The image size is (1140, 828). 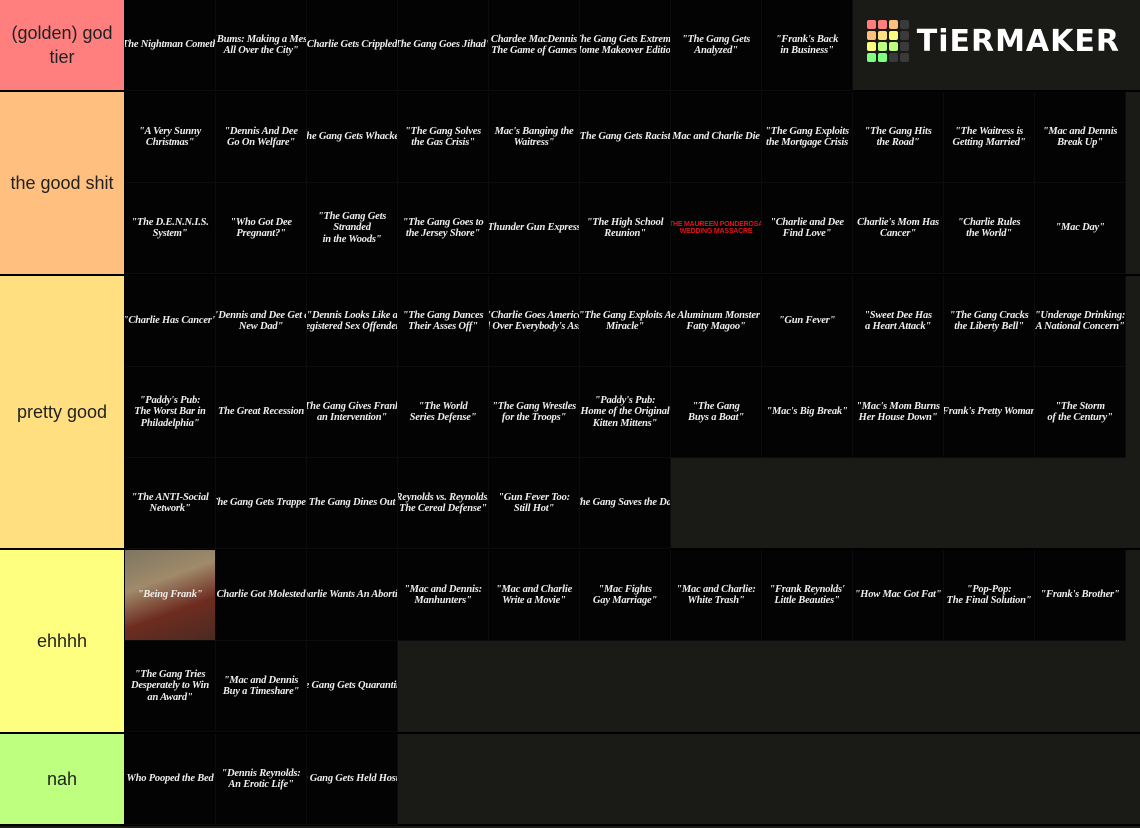 I want to click on tier-item: "Gun Fever", so click(x=807, y=321).